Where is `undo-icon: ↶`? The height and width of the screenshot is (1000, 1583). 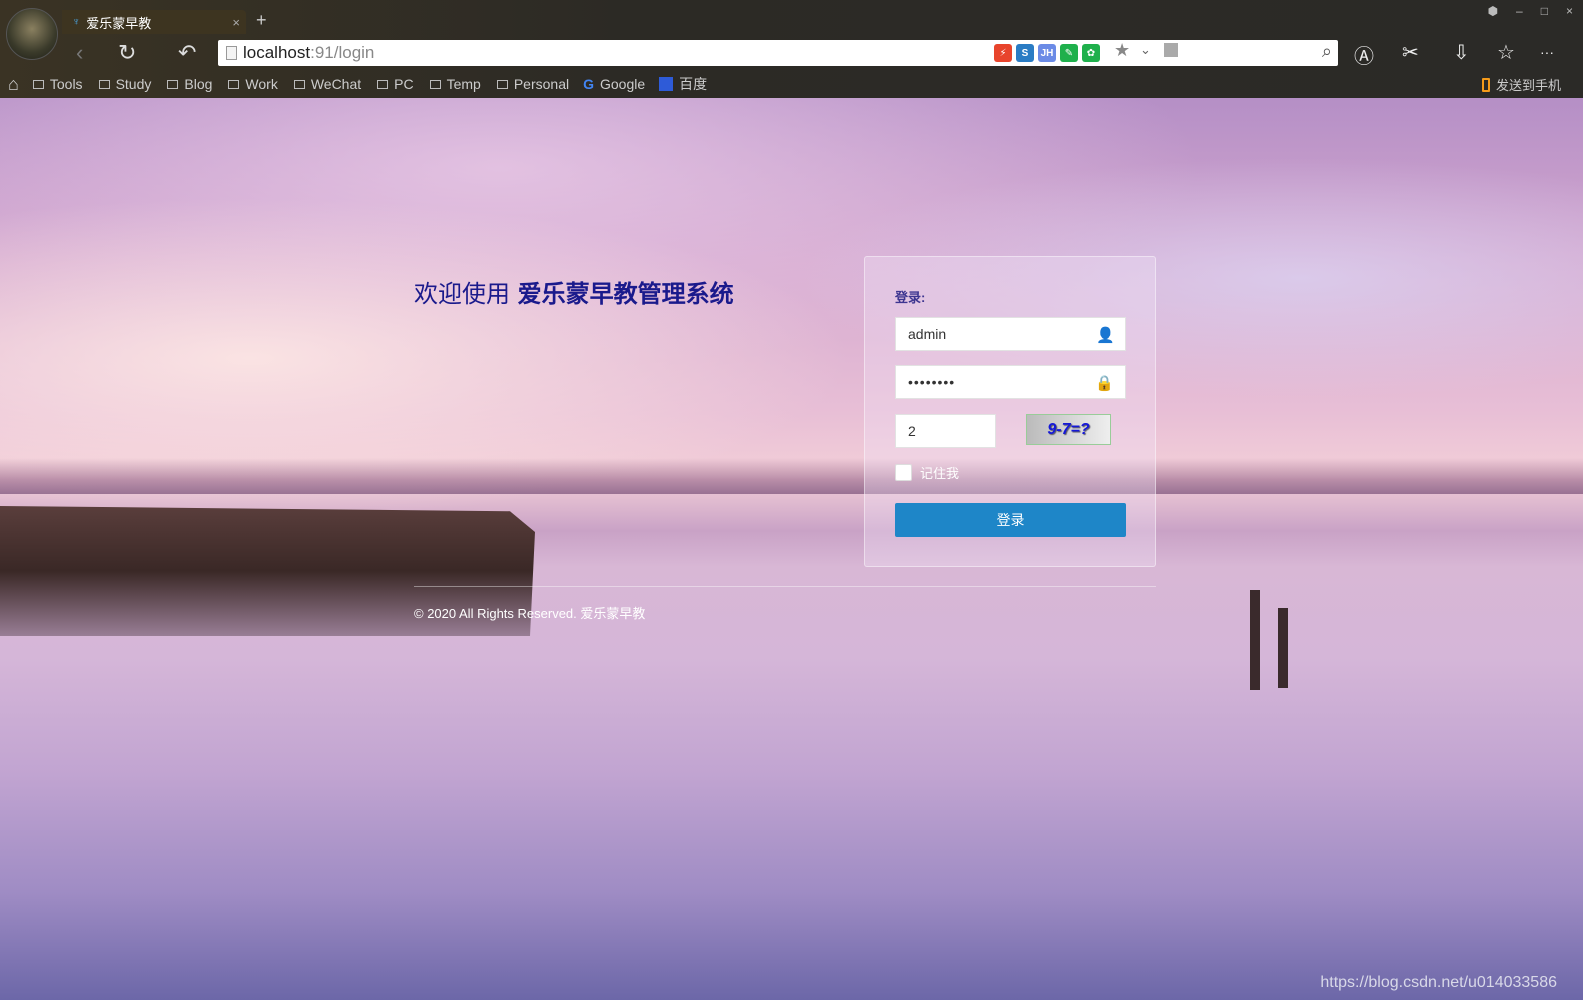 undo-icon: ↶ is located at coordinates (187, 53).